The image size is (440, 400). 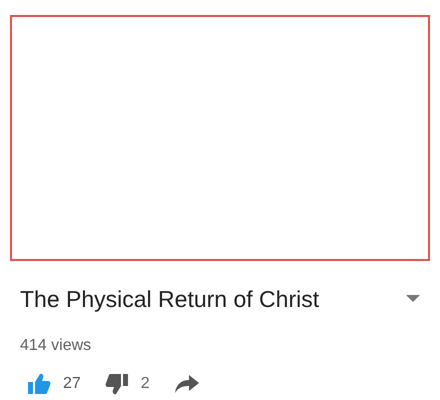 I want to click on like-count: 27, so click(x=72, y=384).